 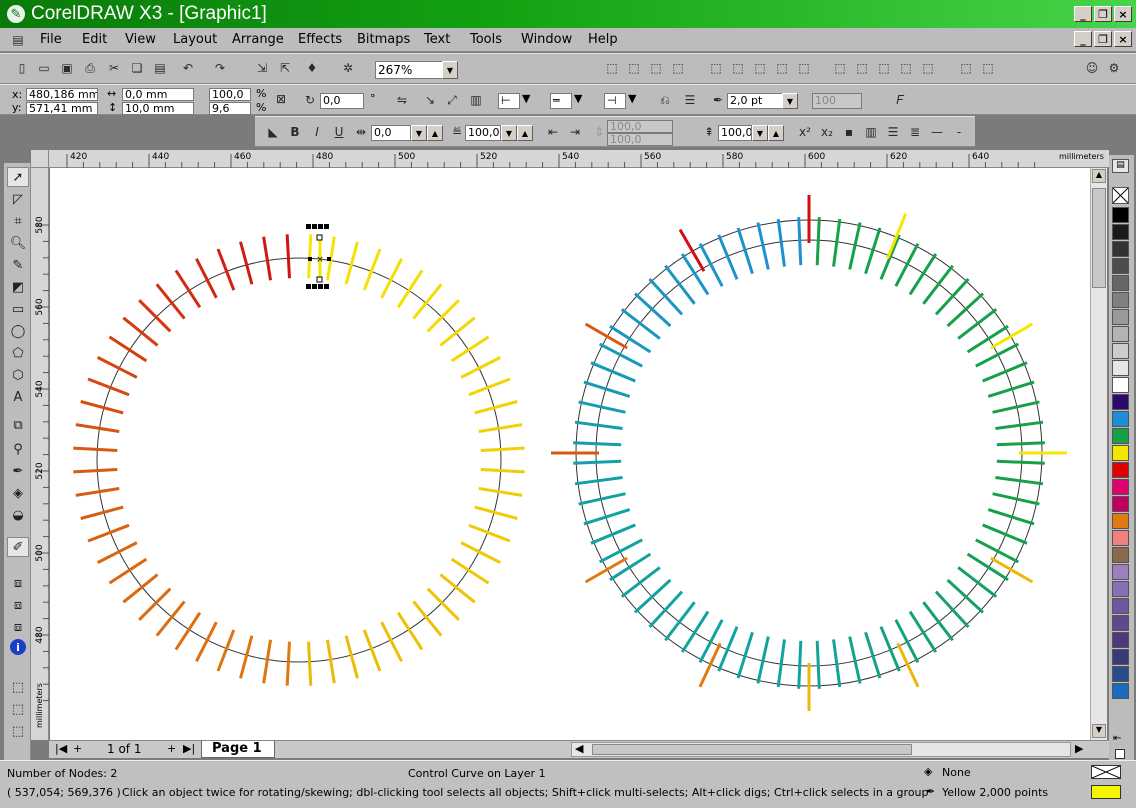 What do you see at coordinates (317, 132) in the screenshot?
I see `italic-icon: I` at bounding box center [317, 132].